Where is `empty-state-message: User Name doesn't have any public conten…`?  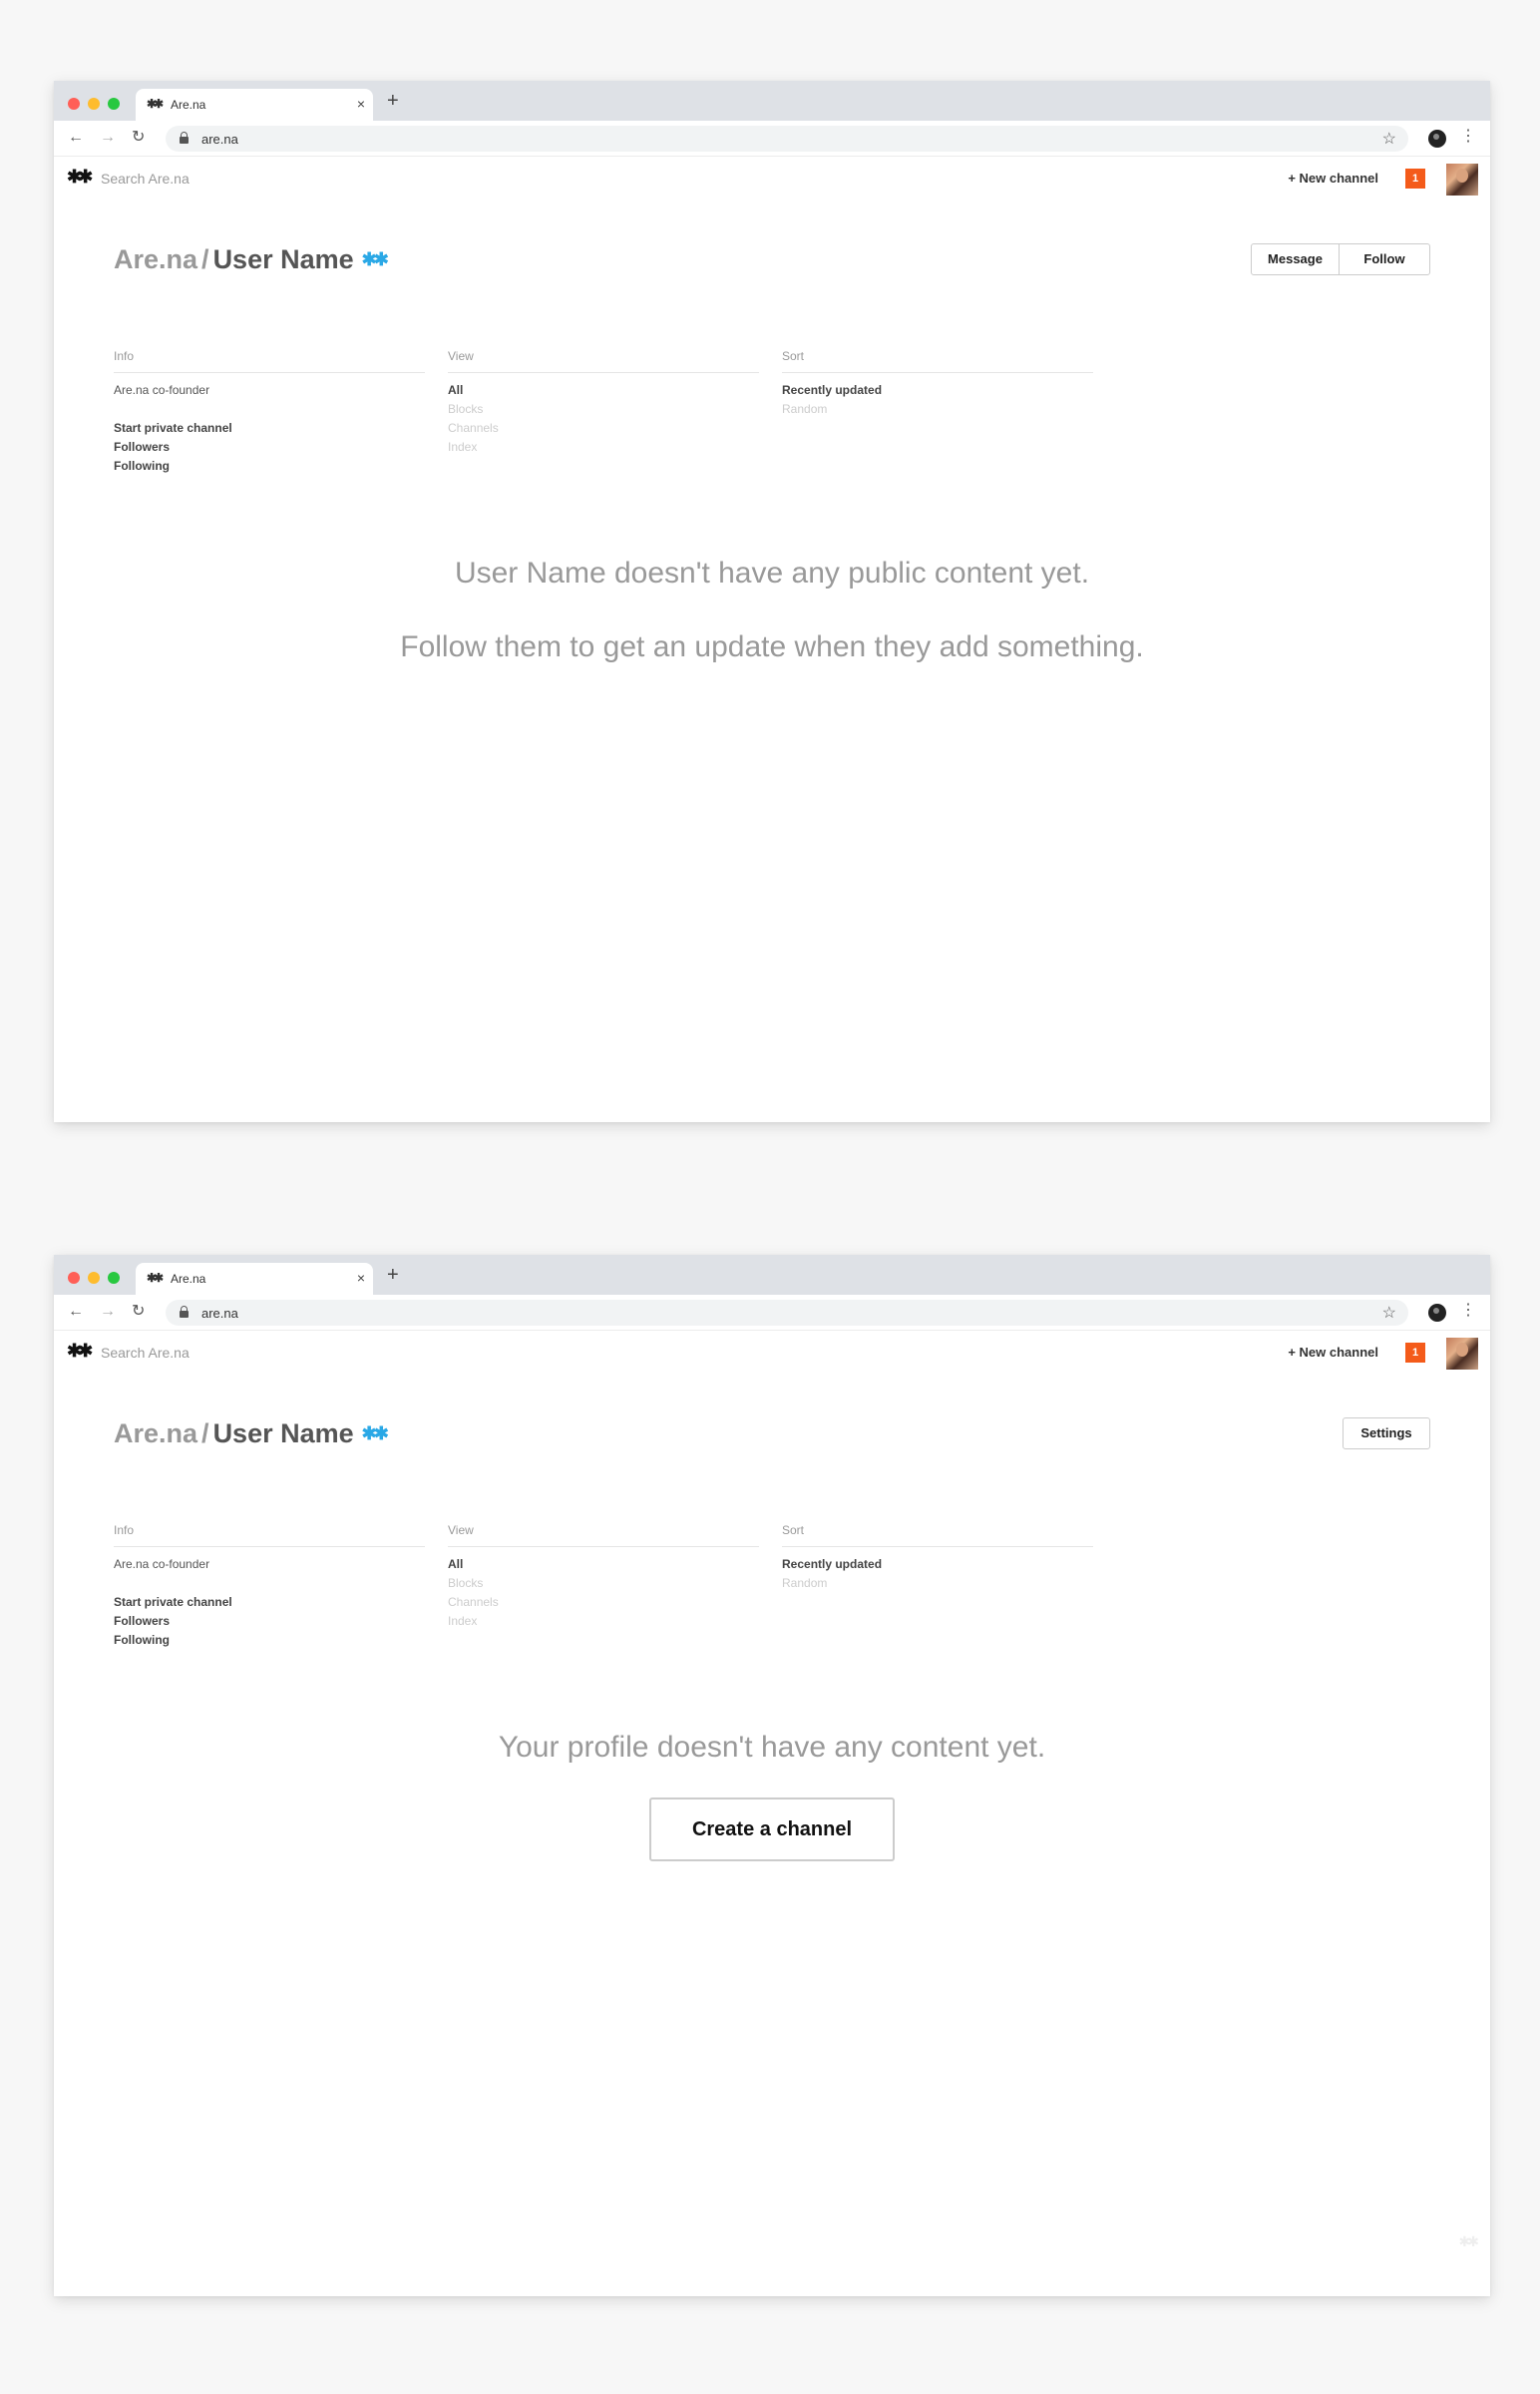
empty-state-message: User Name doesn't have any public conten… is located at coordinates (772, 573).